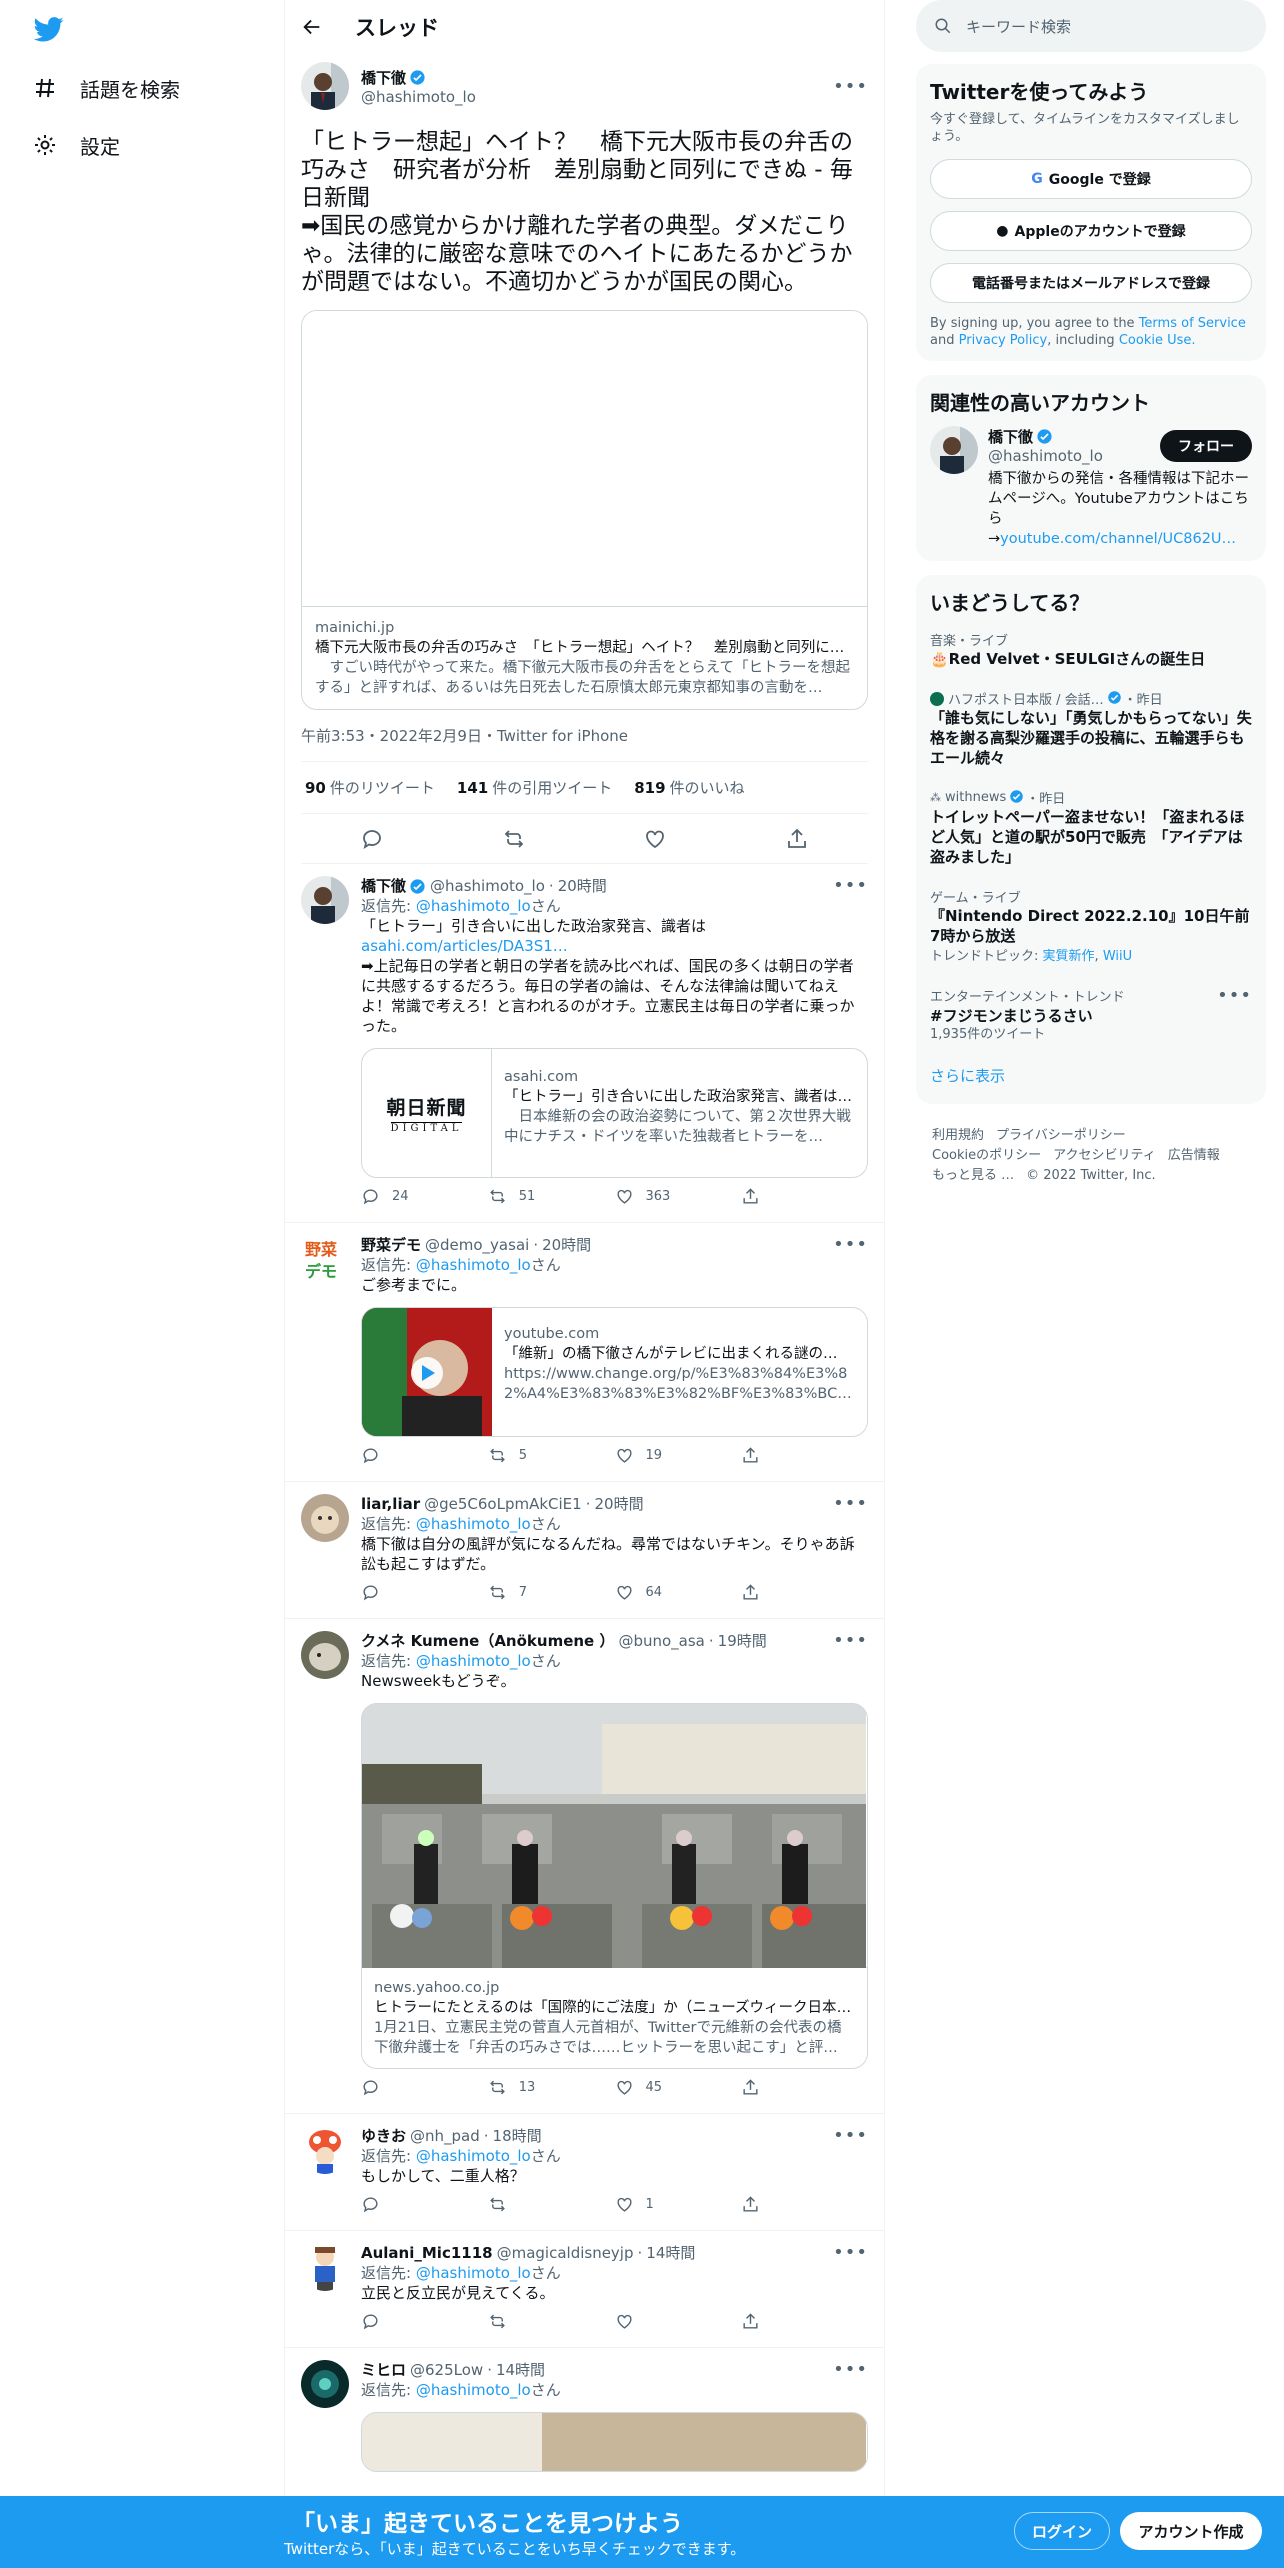 The height and width of the screenshot is (2568, 1284). Describe the element at coordinates (565, 2253) in the screenshot. I see `reply-author-handle: @magicaldisneyjp` at that location.